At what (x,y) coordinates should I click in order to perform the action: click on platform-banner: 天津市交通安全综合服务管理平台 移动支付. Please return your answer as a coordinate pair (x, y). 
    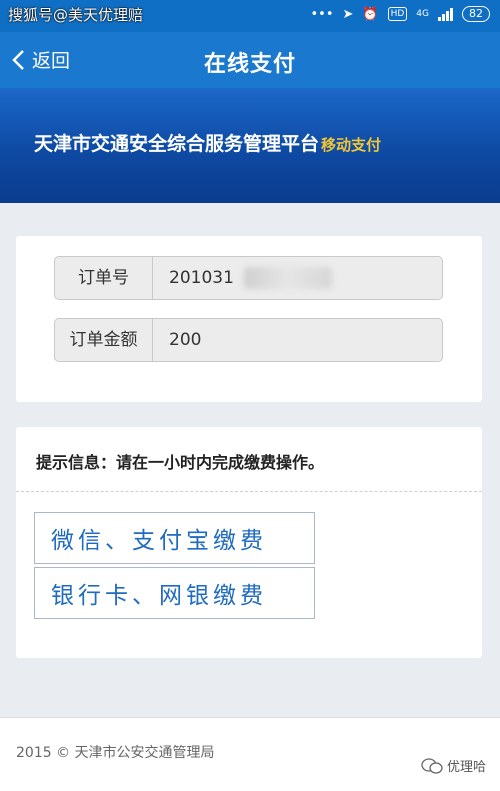
    Looking at the image, I should click on (250, 145).